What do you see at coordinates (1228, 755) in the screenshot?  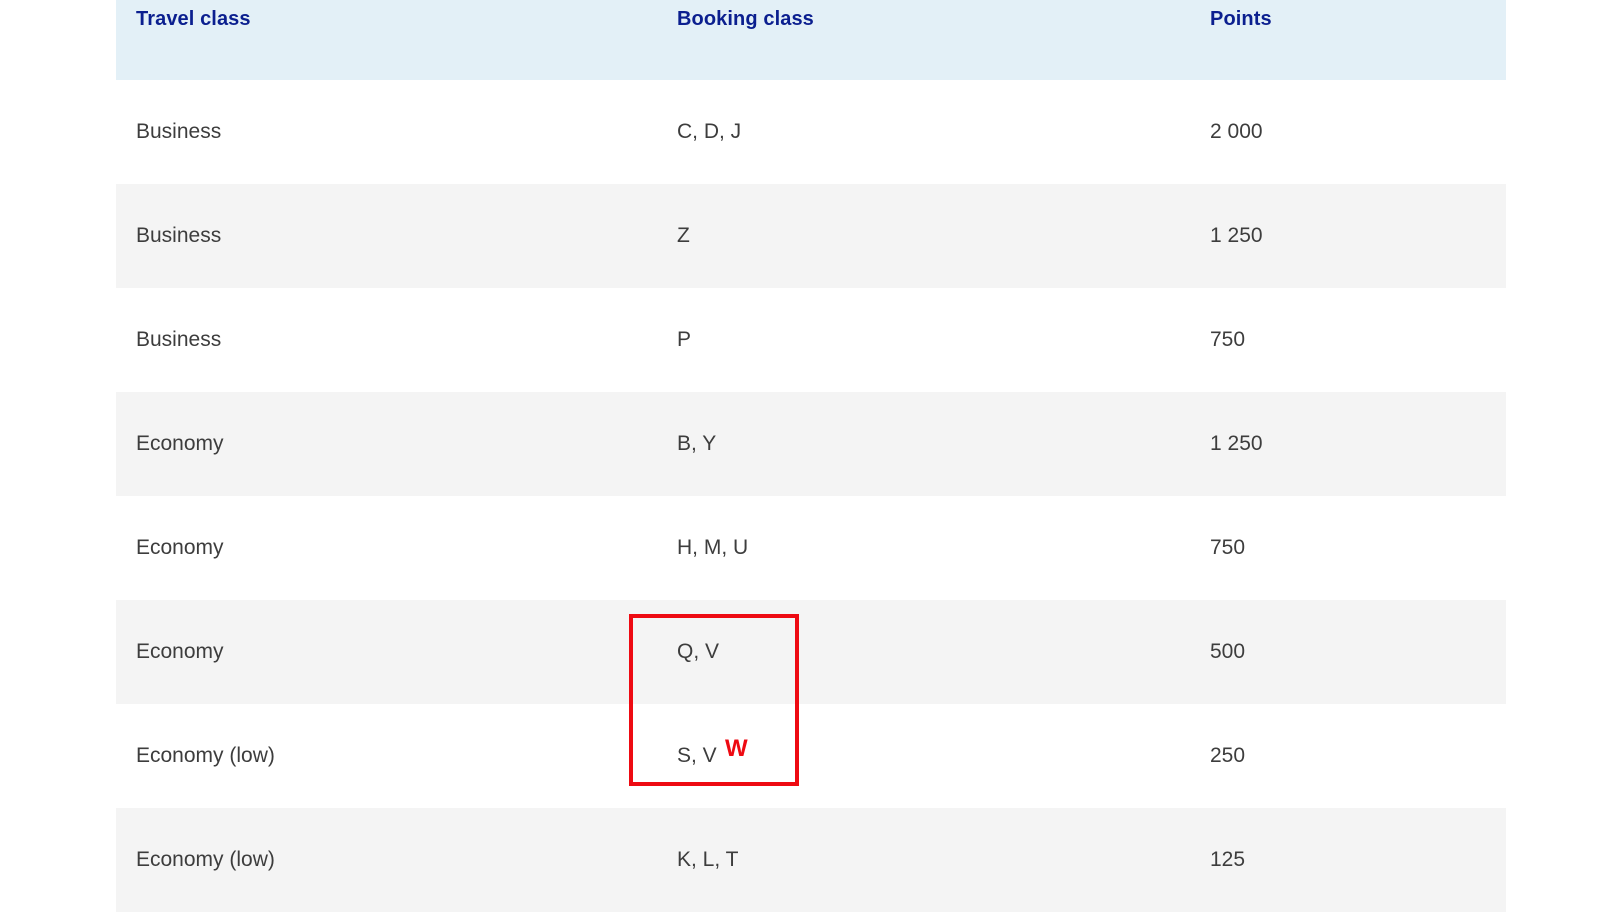 I see `cell-points: 250` at bounding box center [1228, 755].